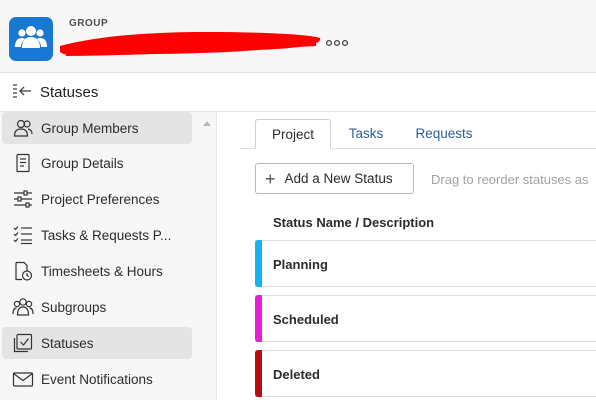 The width and height of the screenshot is (596, 400). I want to click on column-header-status-name: Status Name / Description, so click(354, 222).